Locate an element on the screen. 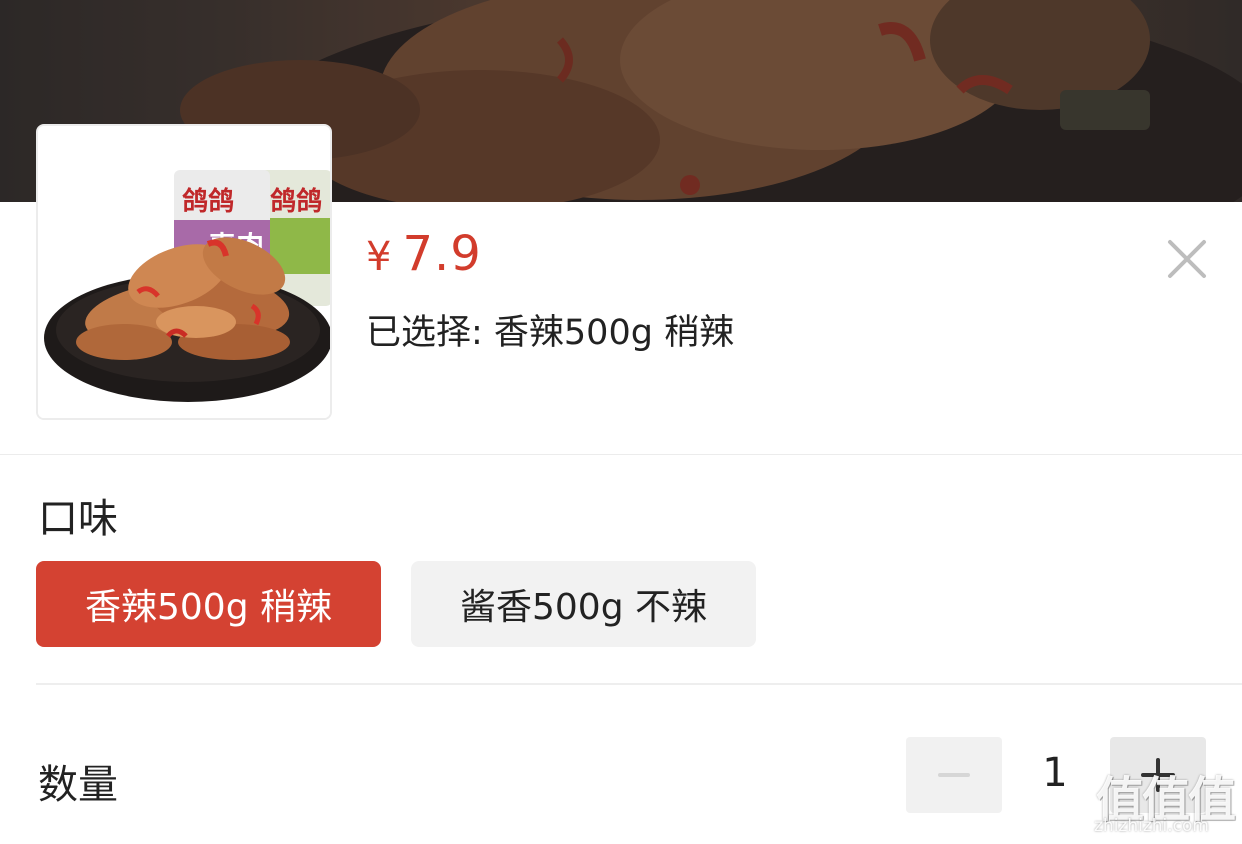  product-thumbnail: 鸽鸽 鸽鸽 素肉 is located at coordinates (184, 272).